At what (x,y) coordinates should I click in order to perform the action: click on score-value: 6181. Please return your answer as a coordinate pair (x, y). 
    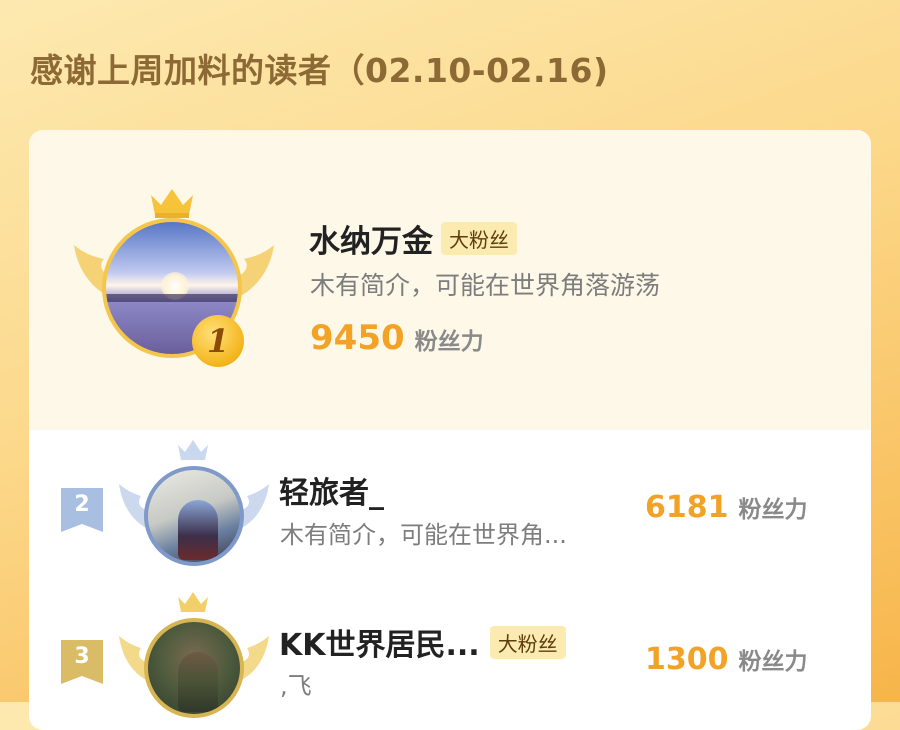
    Looking at the image, I should click on (687, 507).